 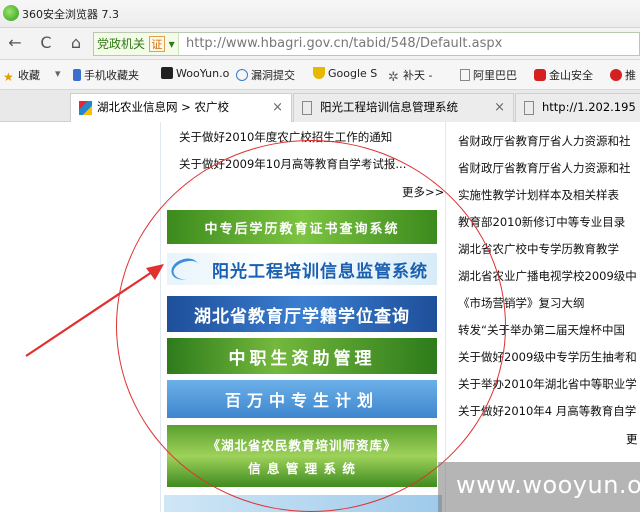 What do you see at coordinates (423, 192) in the screenshot?
I see `more-link: 更多>>` at bounding box center [423, 192].